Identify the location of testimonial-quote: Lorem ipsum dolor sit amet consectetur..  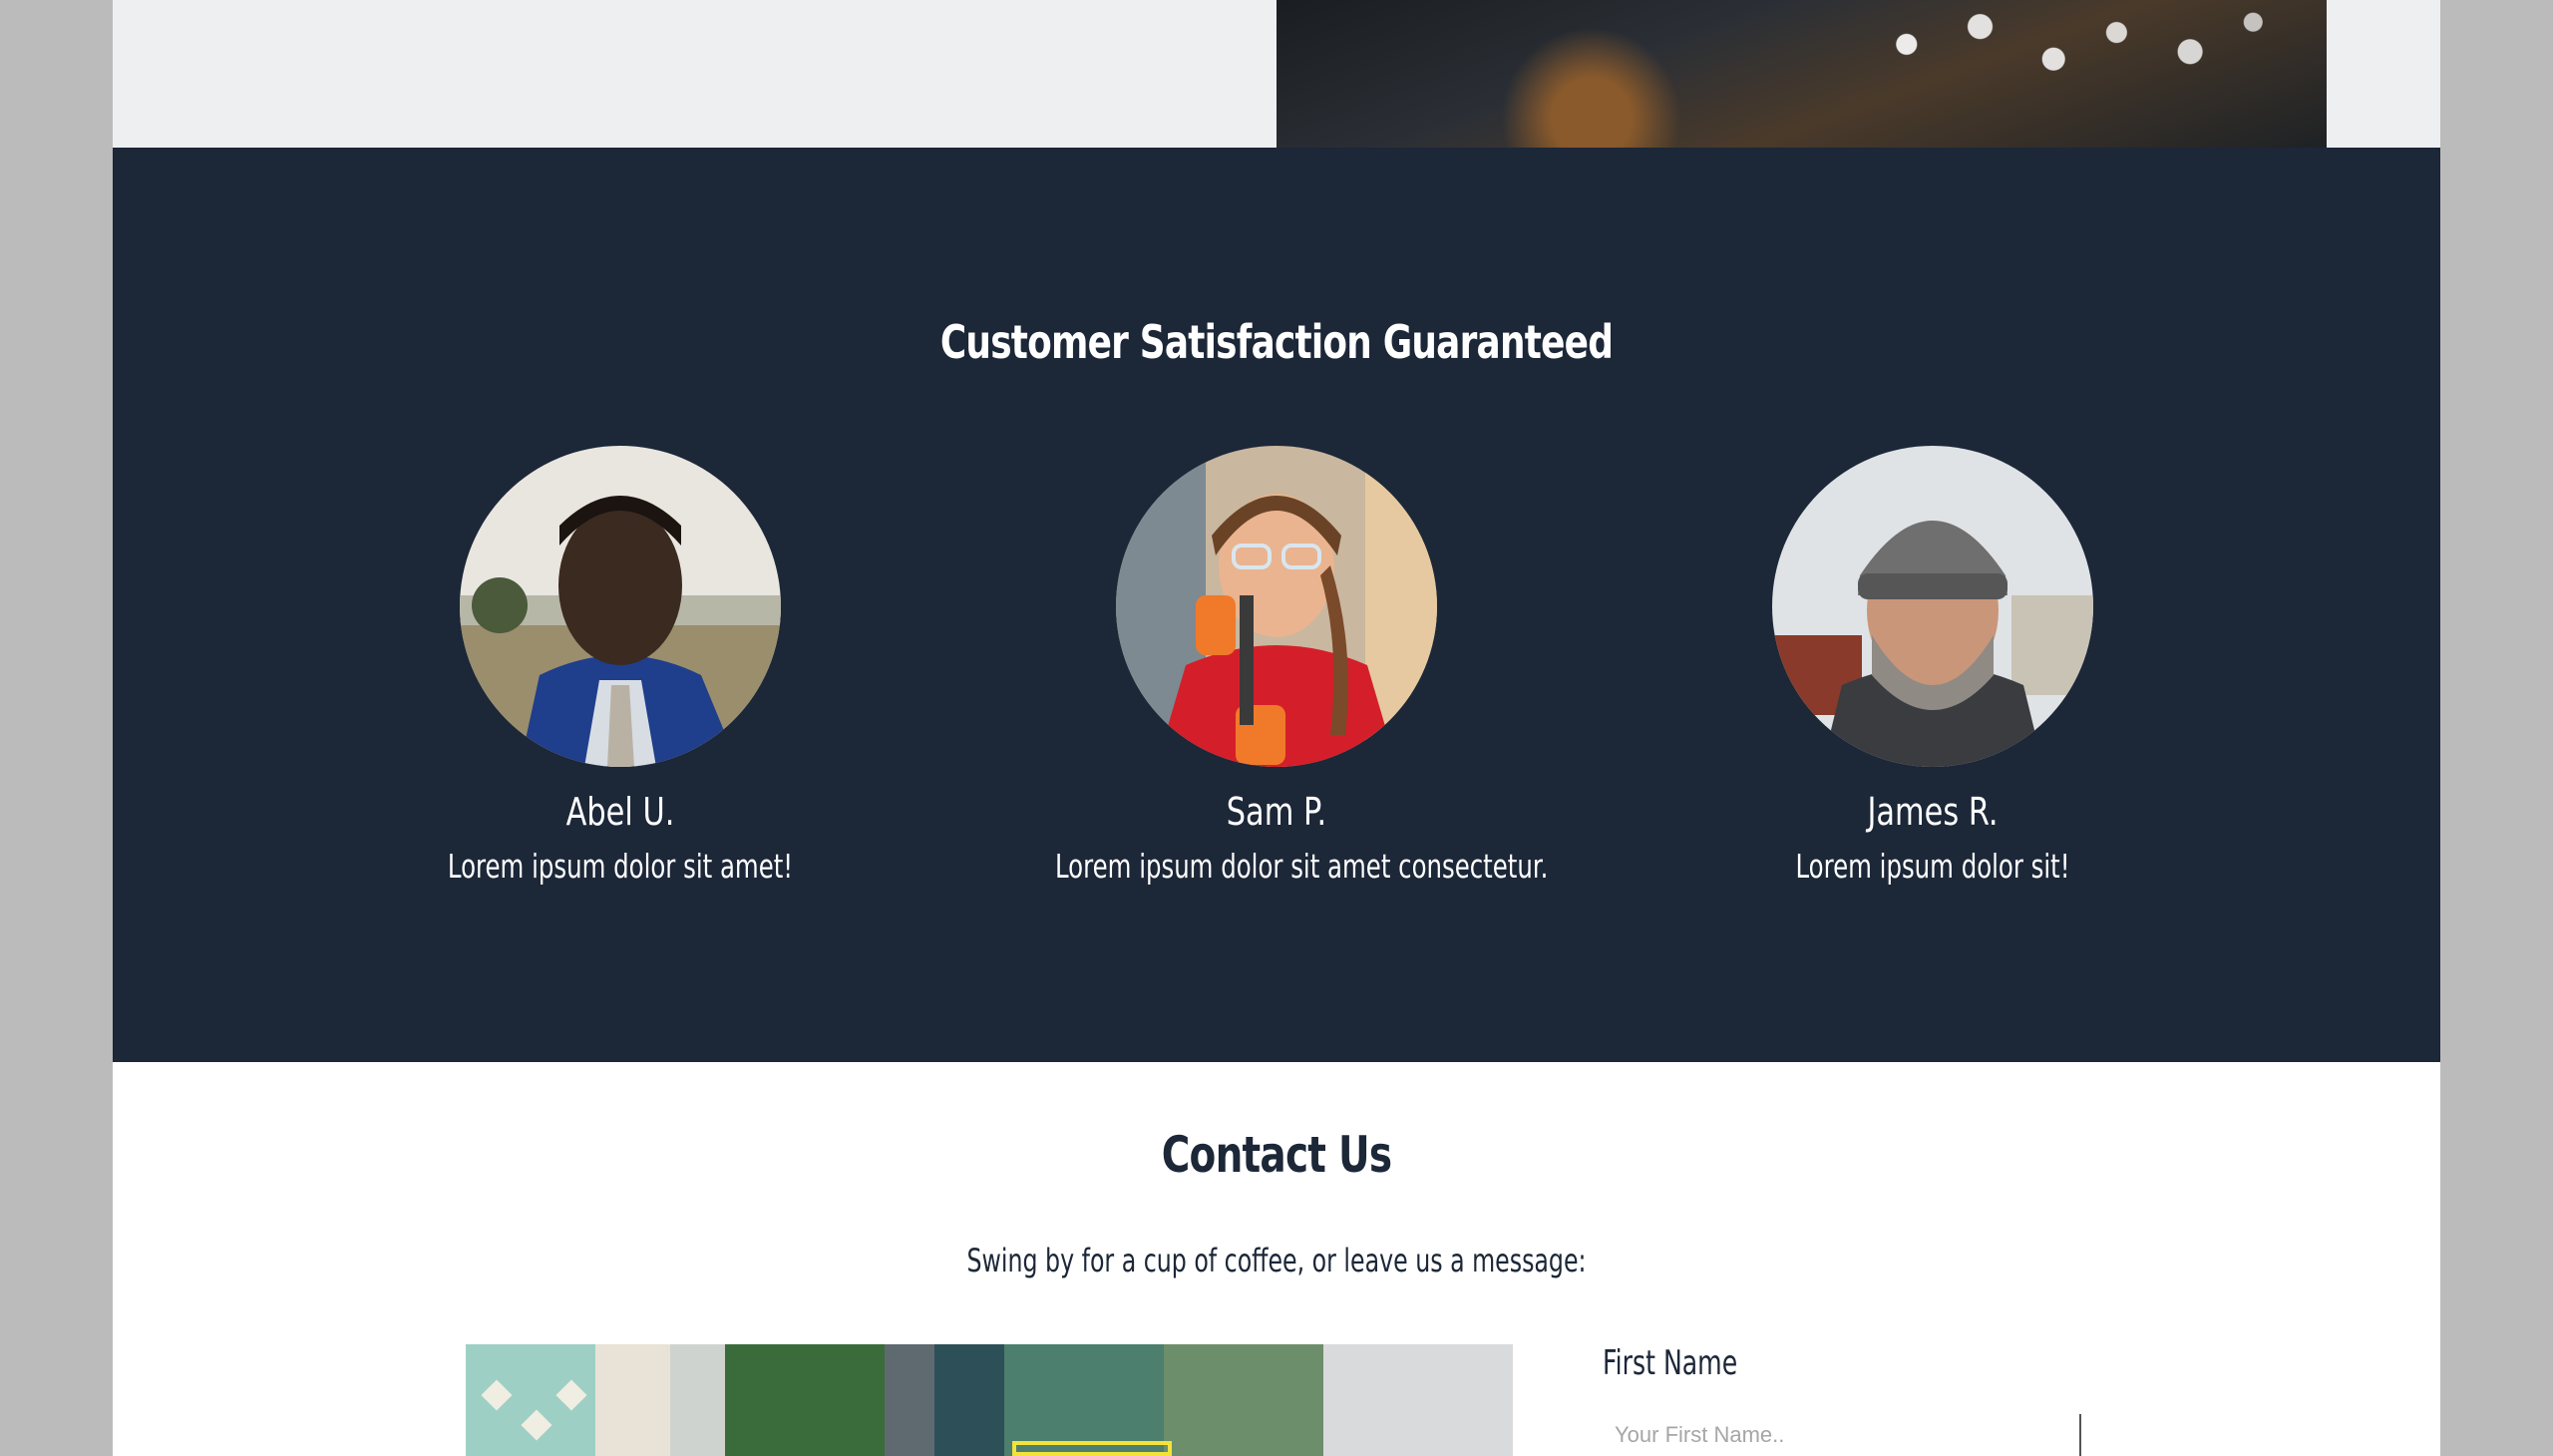
(1302, 866).